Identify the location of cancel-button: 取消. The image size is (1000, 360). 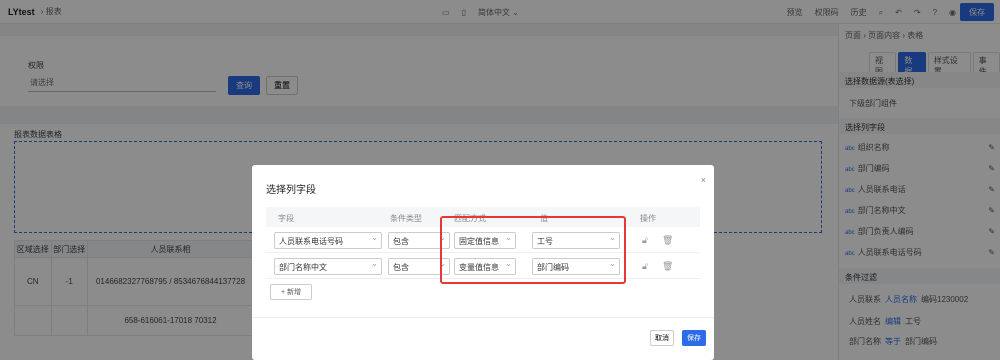
(662, 338).